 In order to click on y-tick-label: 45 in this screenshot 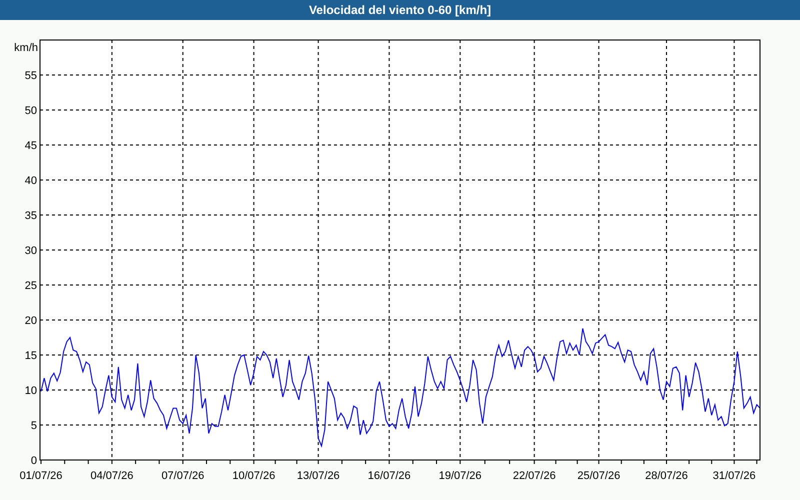, I will do `click(30, 146)`.